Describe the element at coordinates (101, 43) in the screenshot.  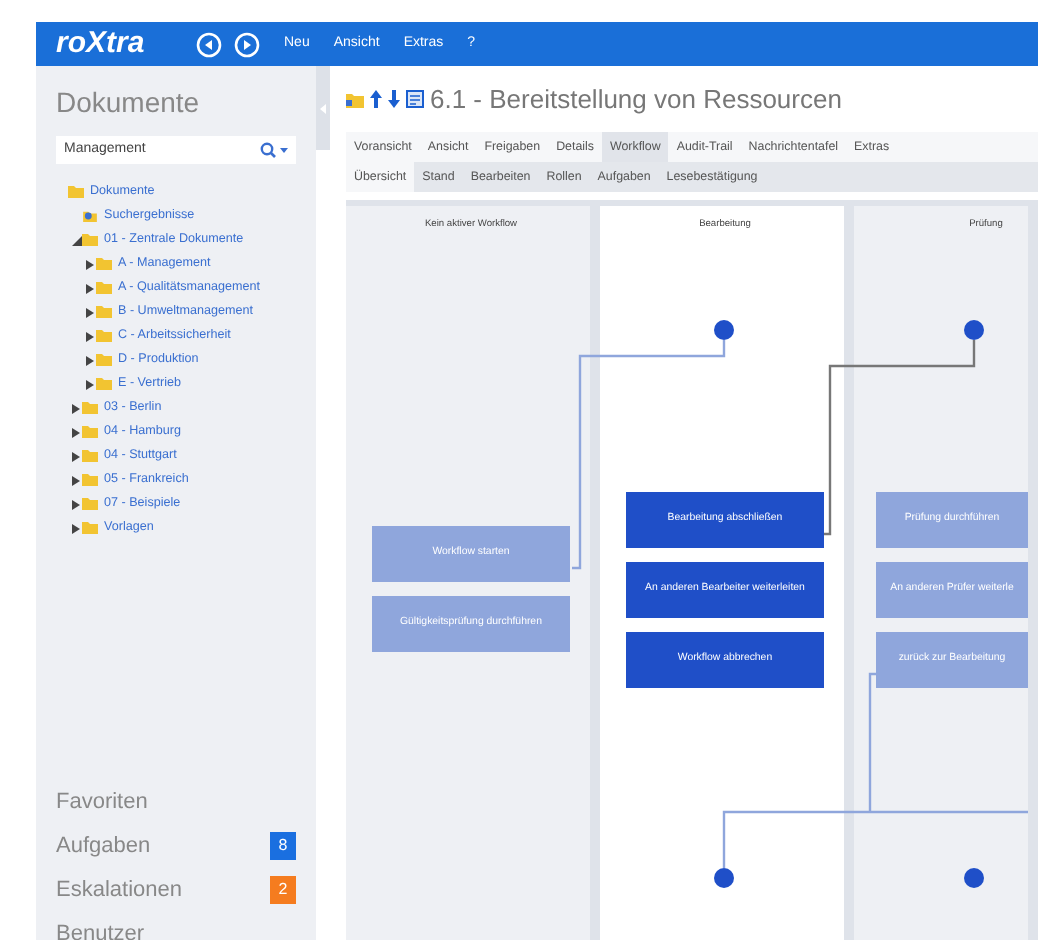
I see `app-logo: roXtra` at that location.